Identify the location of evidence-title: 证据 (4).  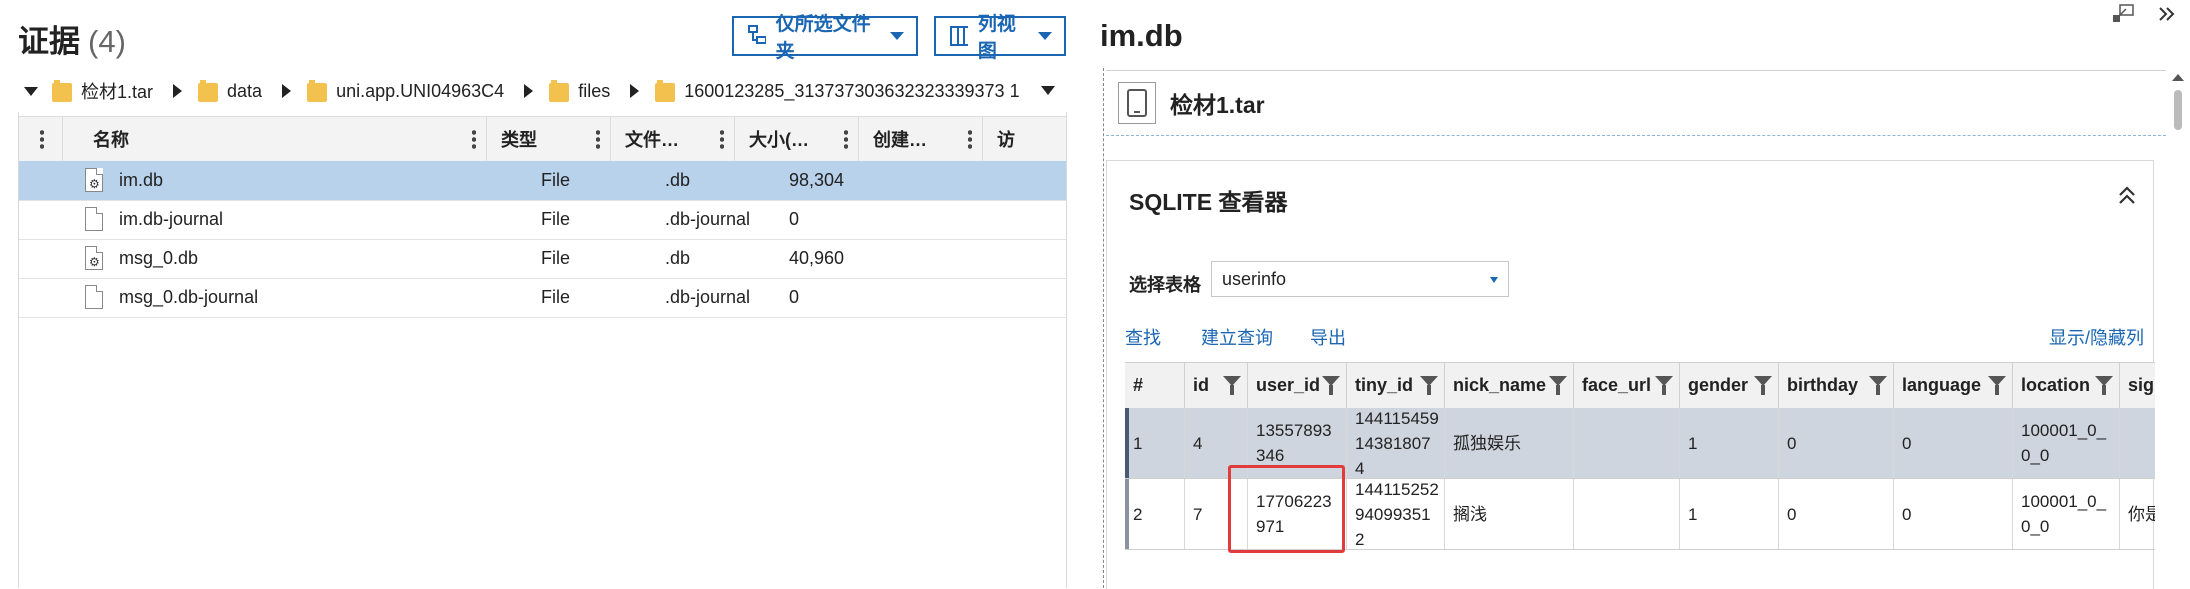
(72, 38).